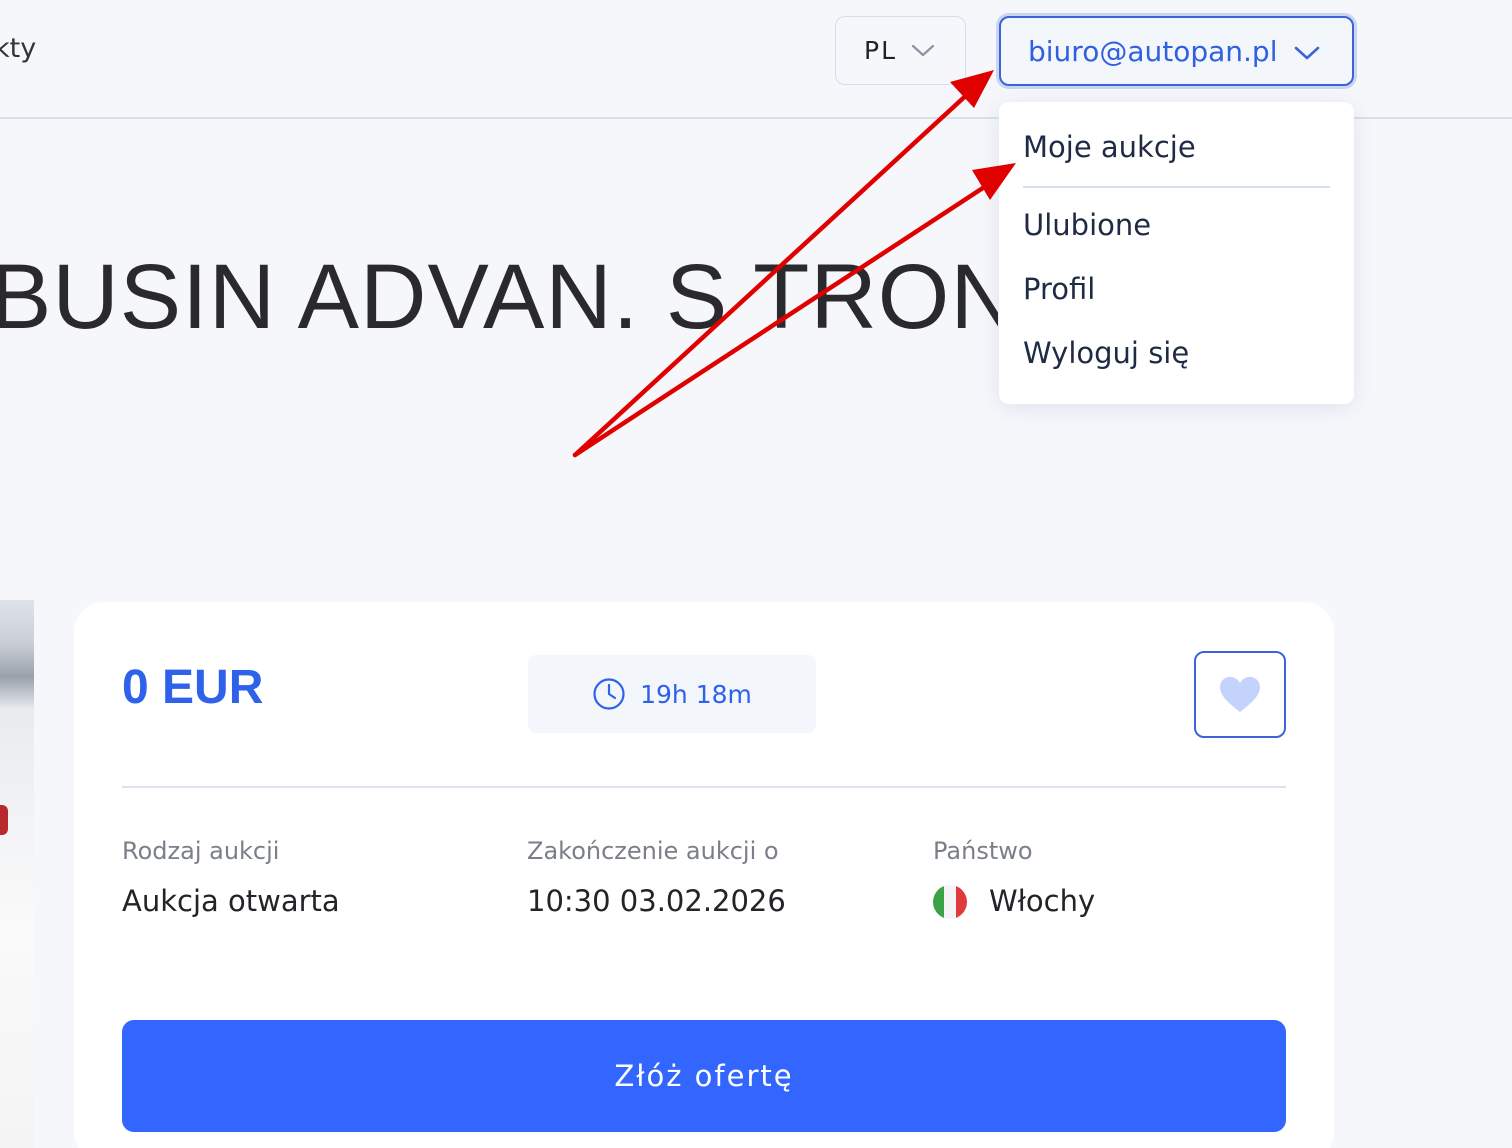  Describe the element at coordinates (17, 874) in the screenshot. I see `vehicle-photo` at that location.